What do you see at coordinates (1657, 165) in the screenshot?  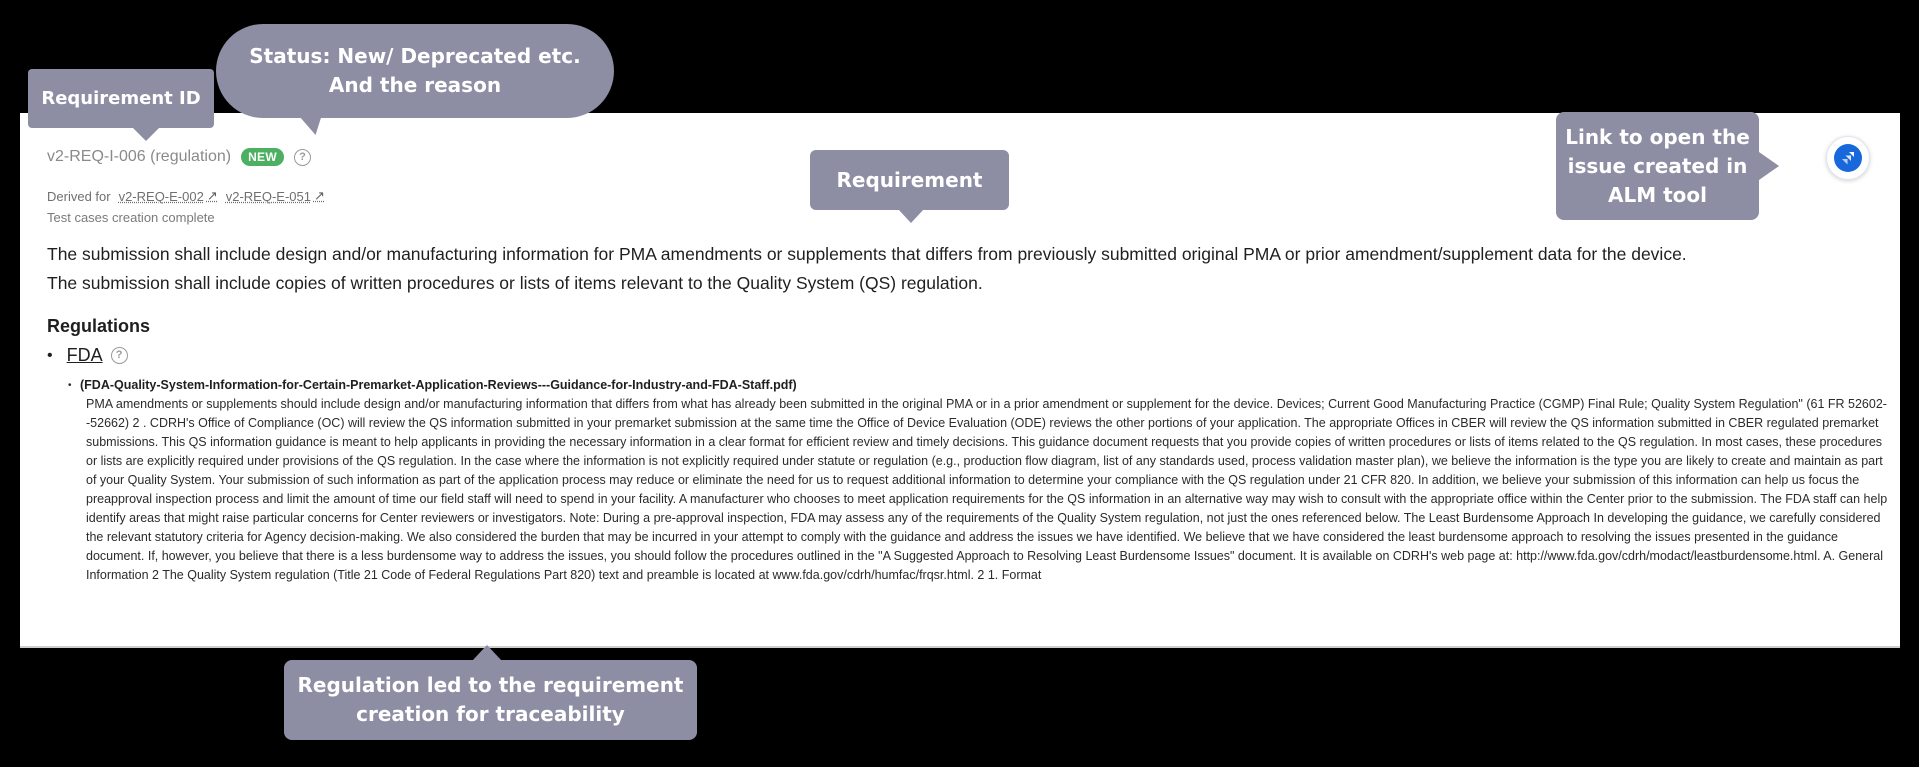 I see `callout-text: issue created in` at bounding box center [1657, 165].